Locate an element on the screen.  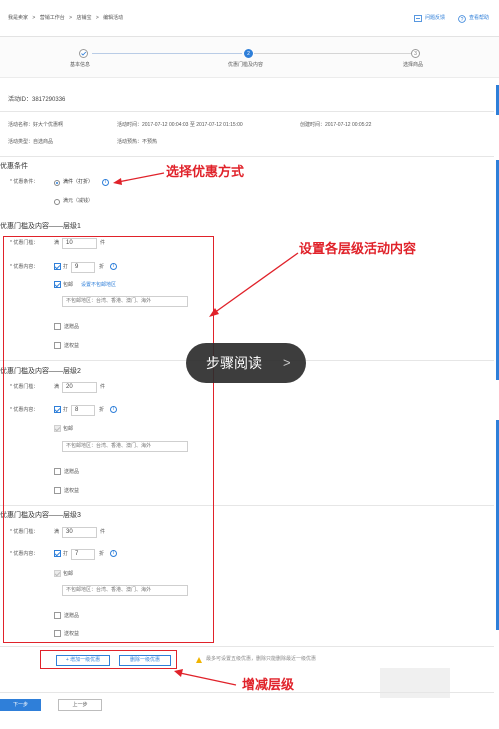
annotation-set-levels: 设置各层级活动内容 is located at coordinates (358, 248).